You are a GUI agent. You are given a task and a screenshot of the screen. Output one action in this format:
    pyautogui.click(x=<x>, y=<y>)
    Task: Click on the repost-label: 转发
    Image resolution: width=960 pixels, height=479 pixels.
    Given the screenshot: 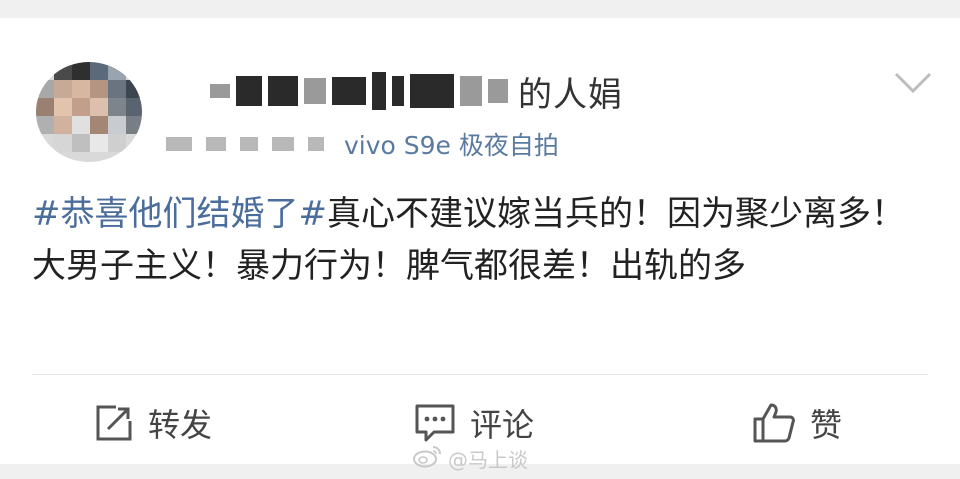 What is the action you would take?
    pyautogui.click(x=180, y=425)
    